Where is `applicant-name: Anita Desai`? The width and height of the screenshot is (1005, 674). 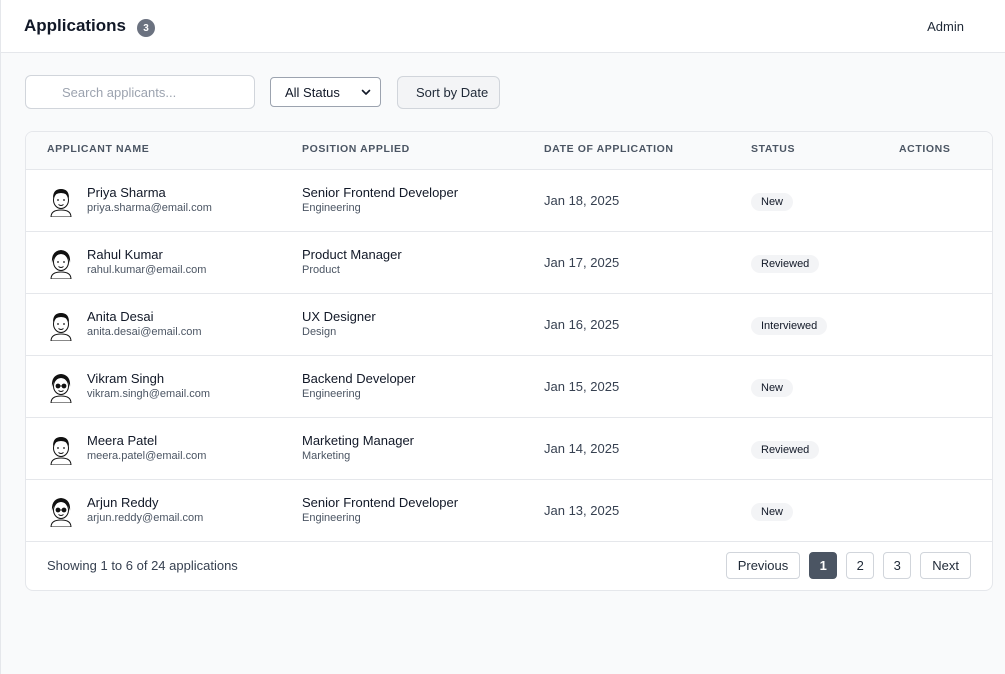 applicant-name: Anita Desai is located at coordinates (120, 316).